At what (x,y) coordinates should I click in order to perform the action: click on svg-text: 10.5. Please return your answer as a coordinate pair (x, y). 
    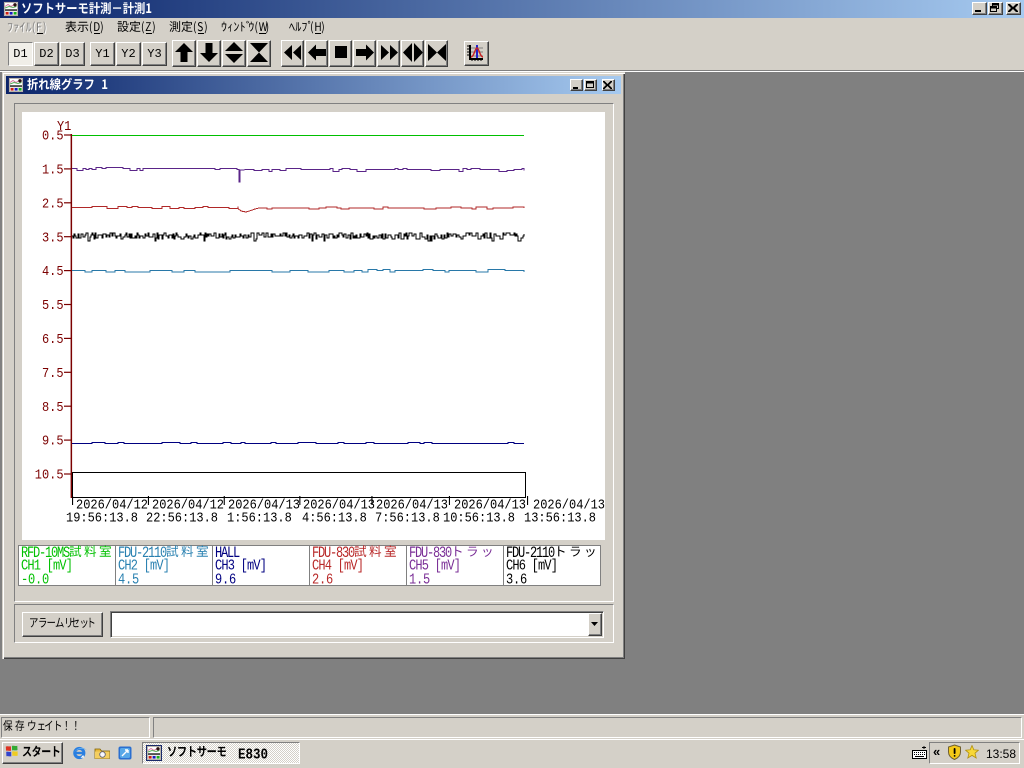
    Looking at the image, I should click on (49, 475).